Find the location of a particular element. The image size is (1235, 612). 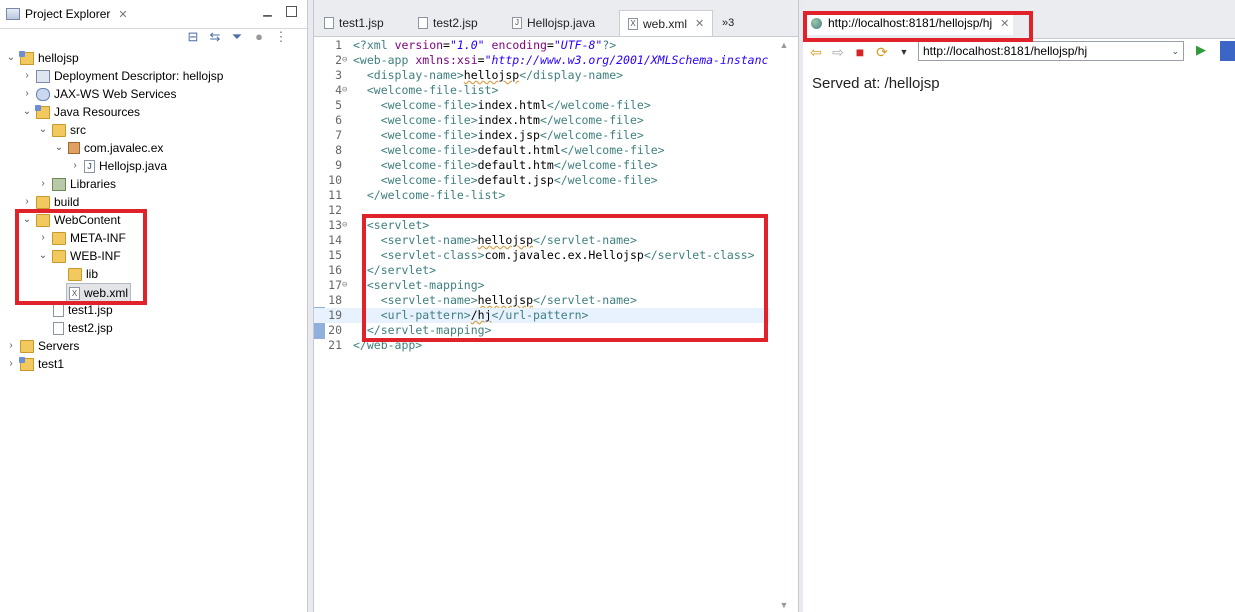

forward-icon: ⇨ is located at coordinates (838, 52).